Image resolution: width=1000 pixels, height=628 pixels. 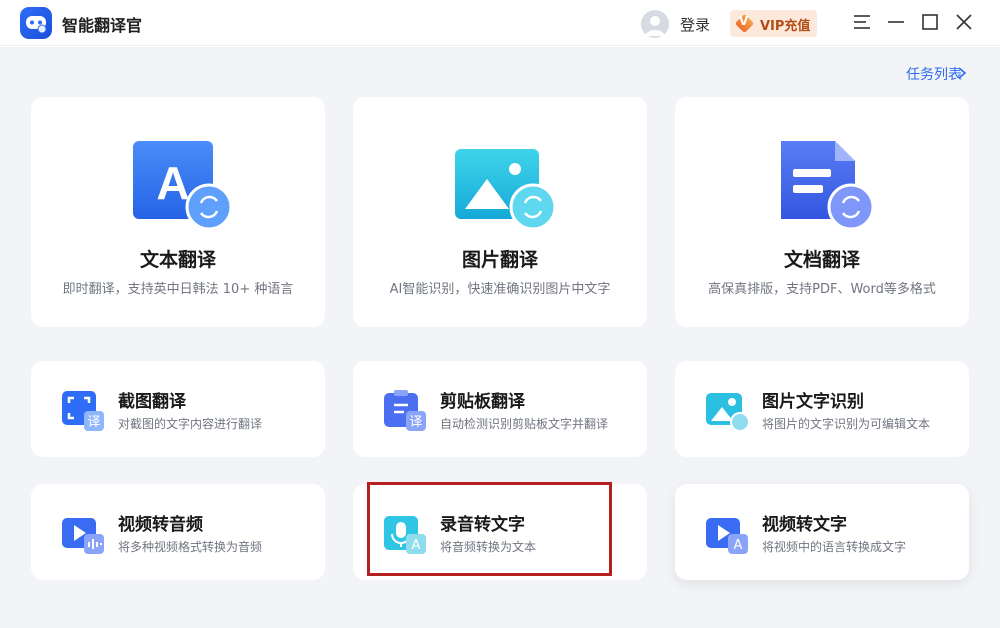 I want to click on card-description: 对截图的文字内容进行翻译, so click(x=190, y=424).